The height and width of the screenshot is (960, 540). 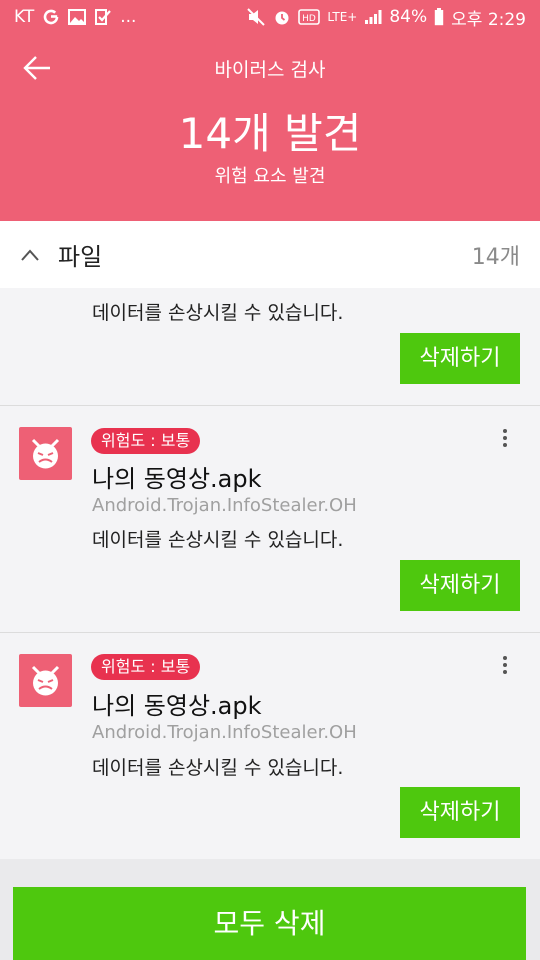 I want to click on battery-icon, so click(x=439, y=17).